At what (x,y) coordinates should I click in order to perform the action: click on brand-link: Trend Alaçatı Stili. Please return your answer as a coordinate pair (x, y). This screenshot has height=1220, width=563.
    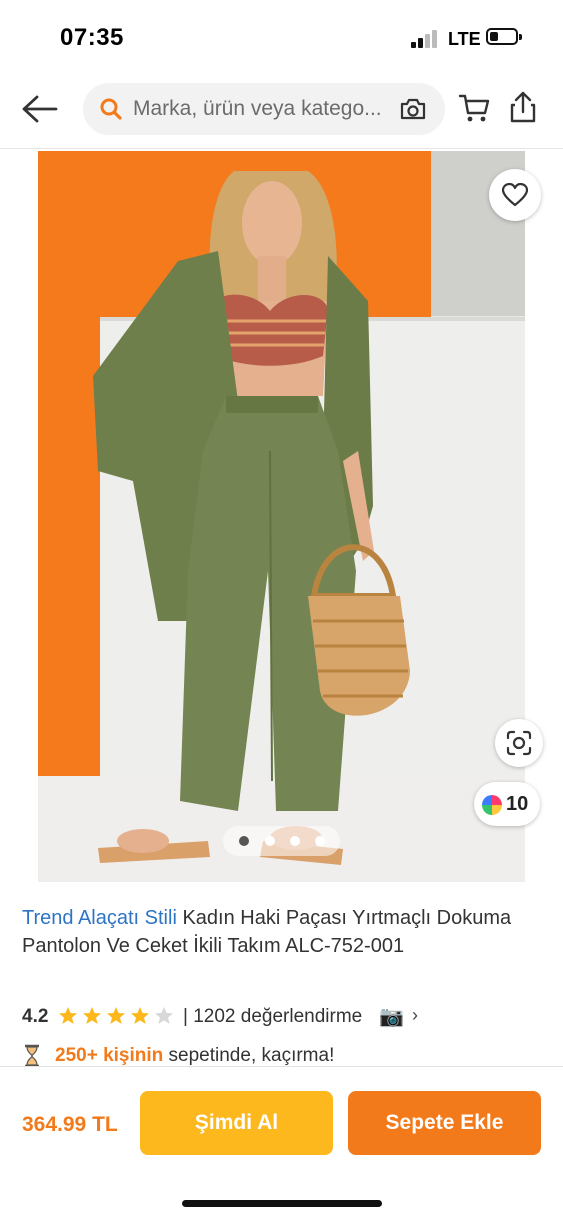
    Looking at the image, I should click on (99, 918).